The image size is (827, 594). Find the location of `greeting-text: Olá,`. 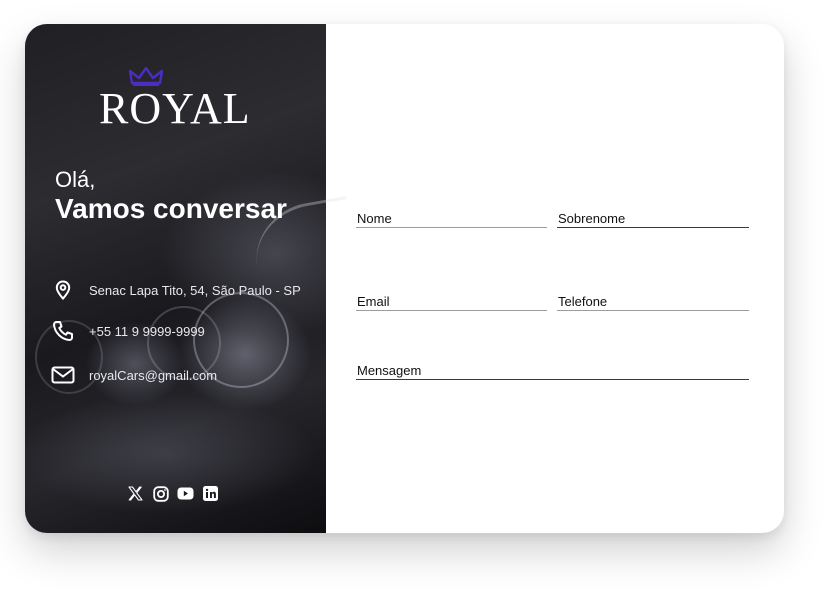

greeting-text: Olá, is located at coordinates (75, 179).